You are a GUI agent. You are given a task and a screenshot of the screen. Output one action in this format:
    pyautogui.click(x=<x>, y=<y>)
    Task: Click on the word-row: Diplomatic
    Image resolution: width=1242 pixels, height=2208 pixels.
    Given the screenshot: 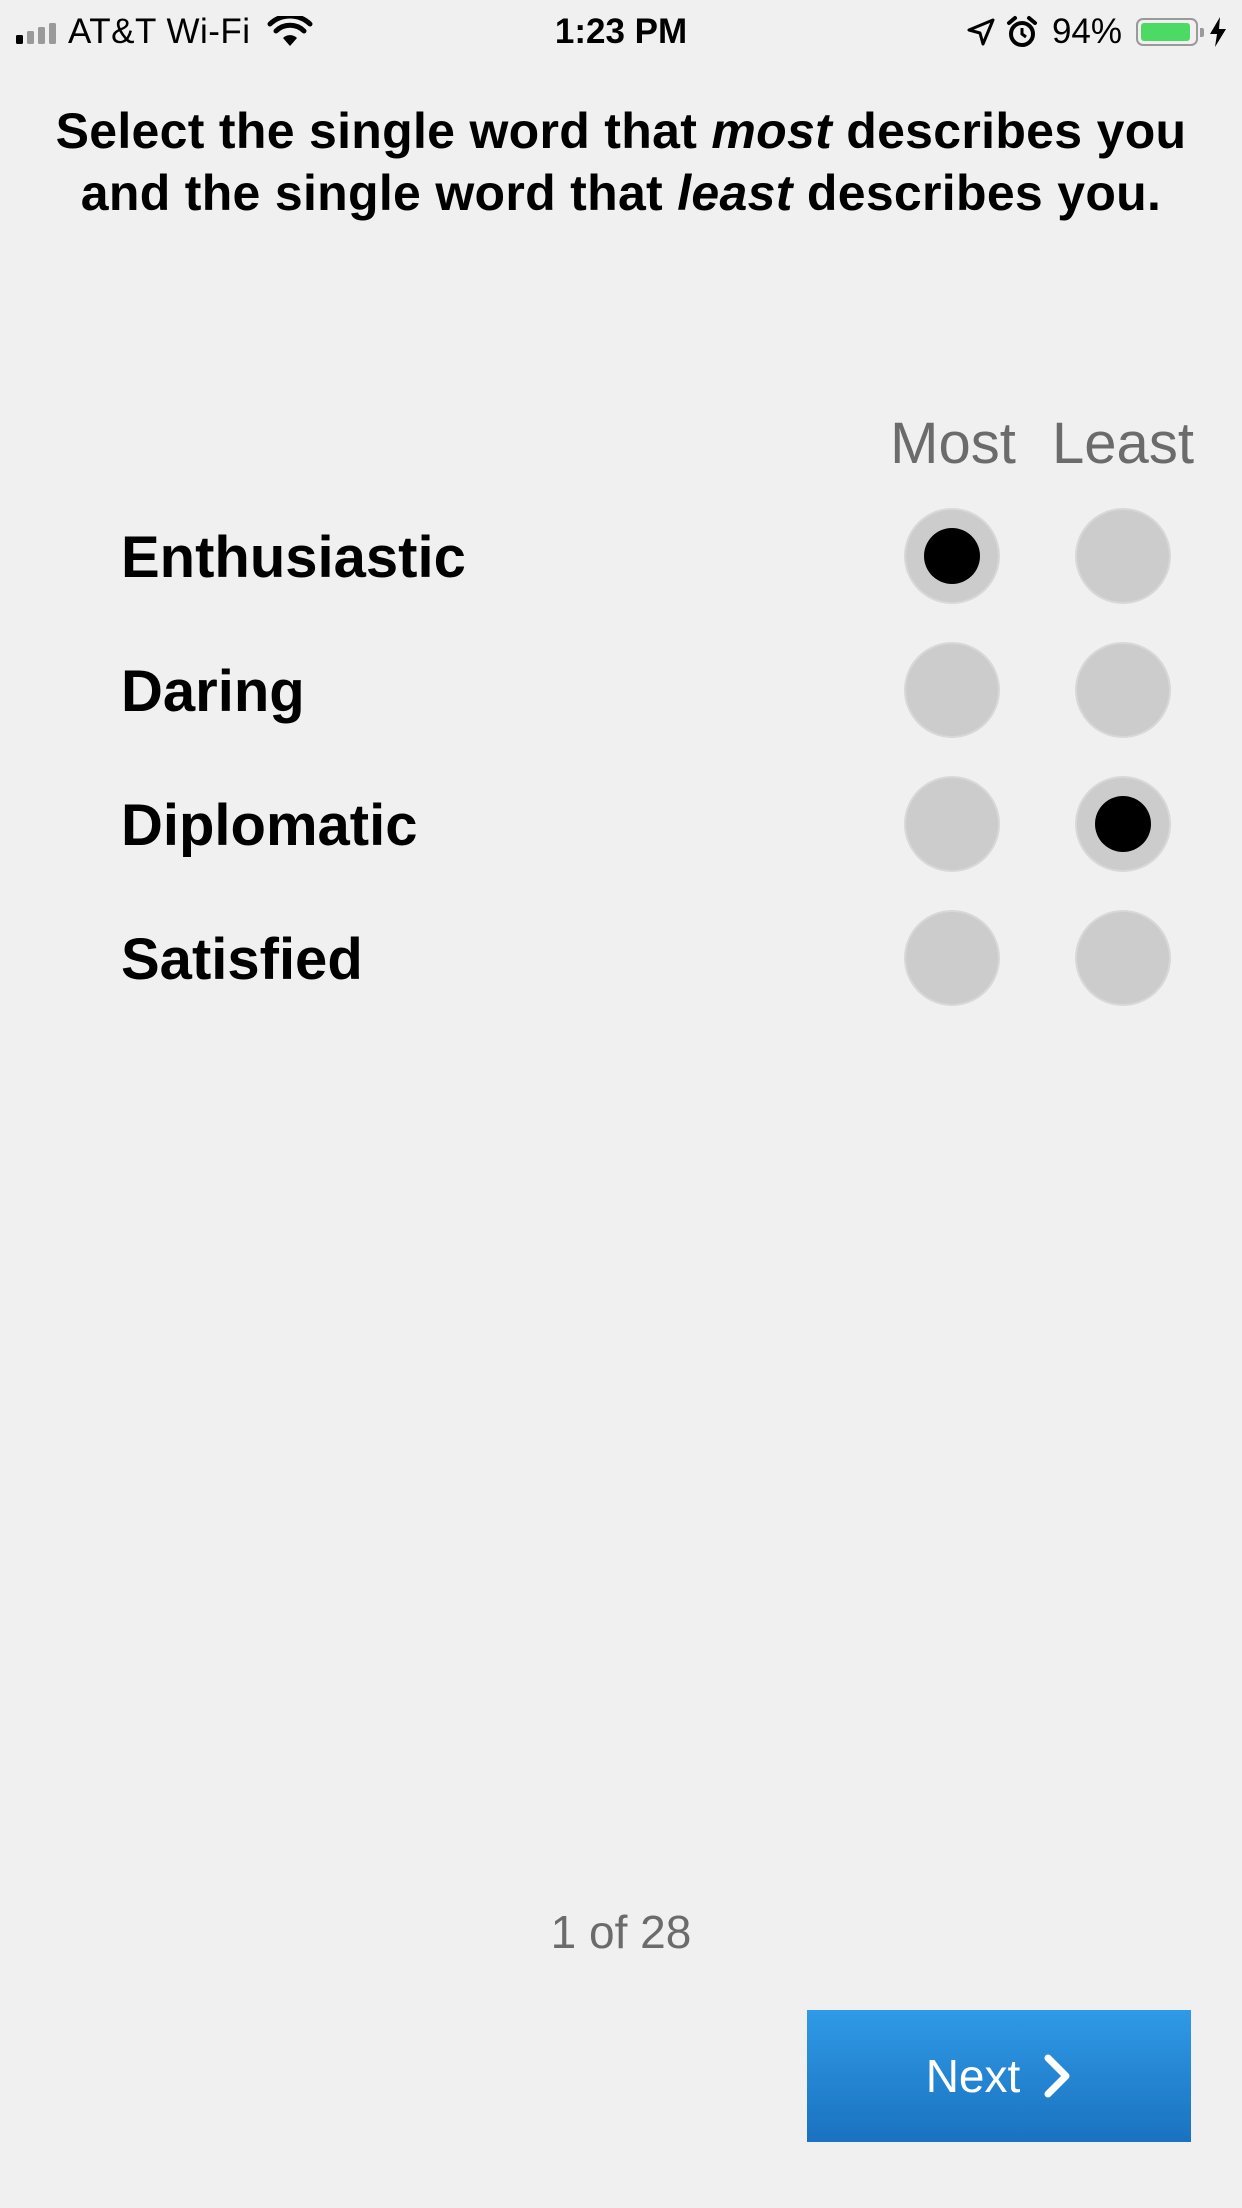 What is the action you would take?
    pyautogui.click(x=621, y=826)
    